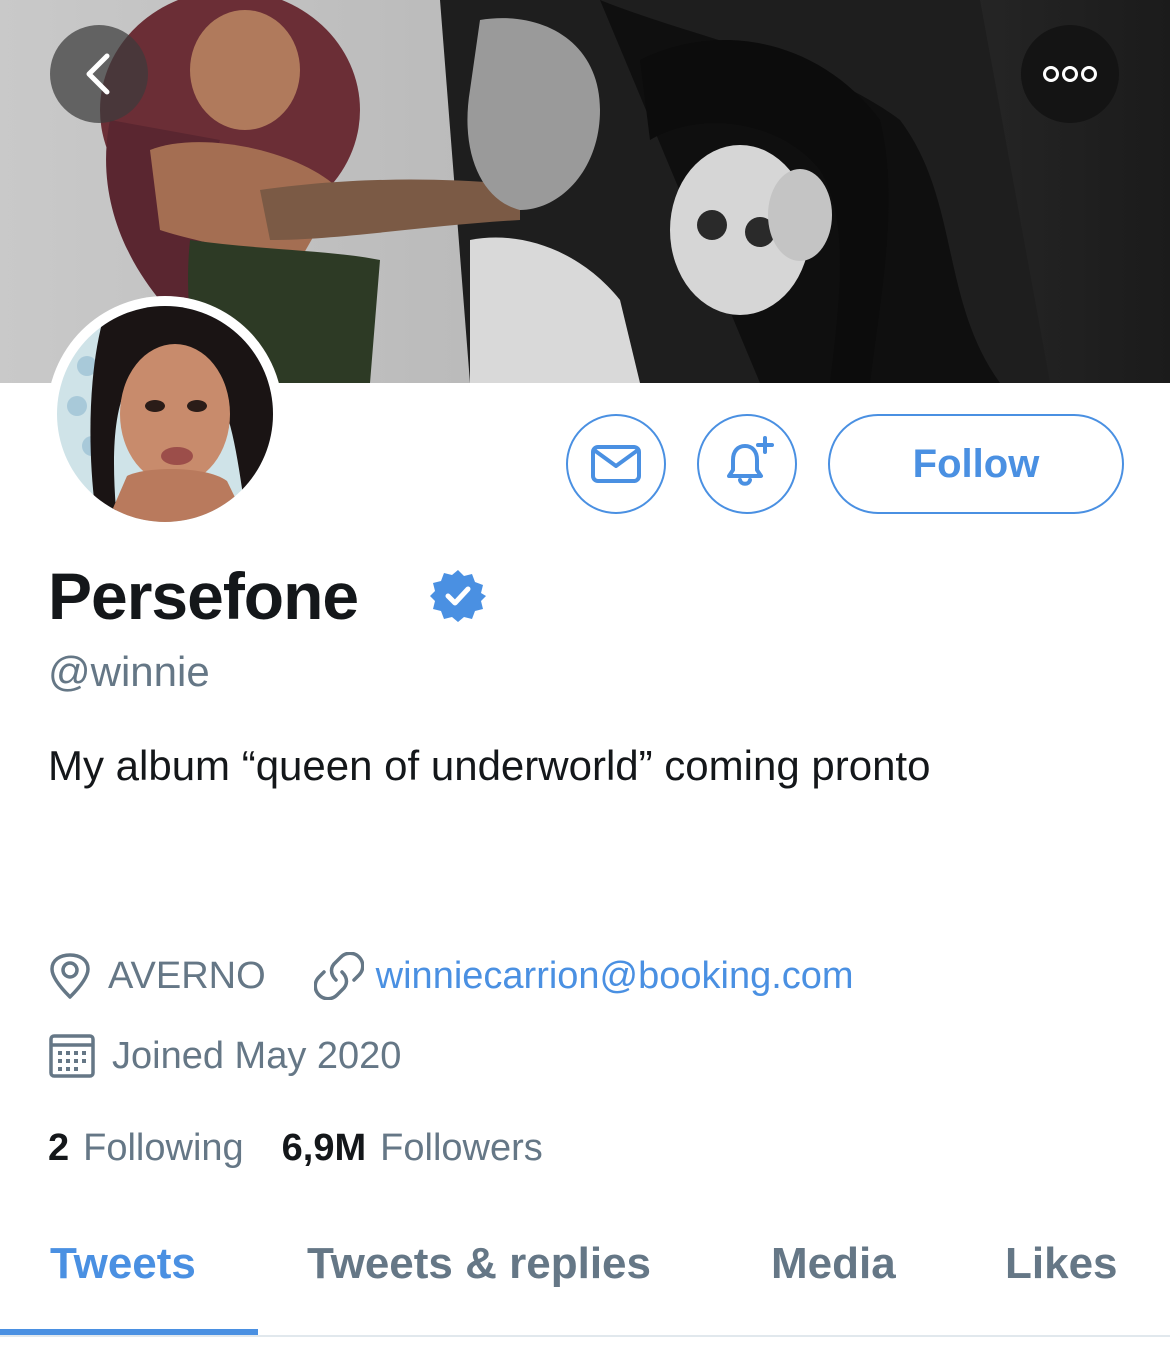 The image size is (1170, 1364). I want to click on following-label: Following, so click(163, 1148).